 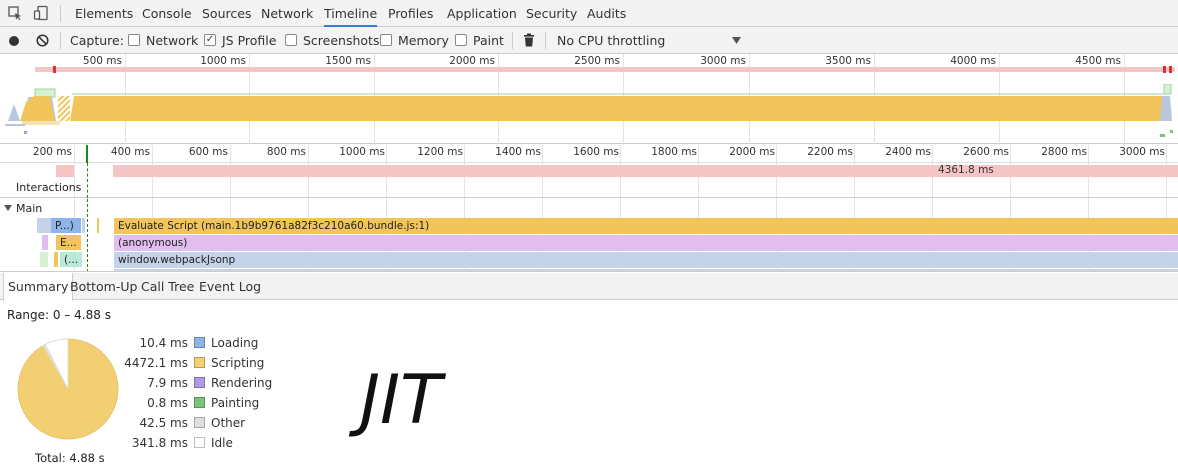 What do you see at coordinates (674, 152) in the screenshot?
I see `ruler-tick-label: 1800 ms` at bounding box center [674, 152].